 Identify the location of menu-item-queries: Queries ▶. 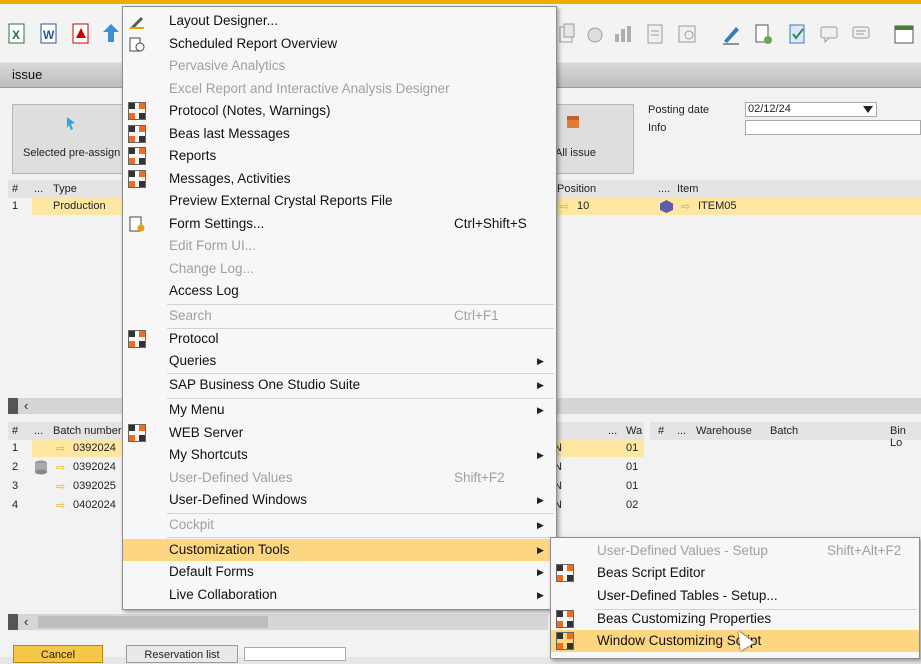
(339, 361).